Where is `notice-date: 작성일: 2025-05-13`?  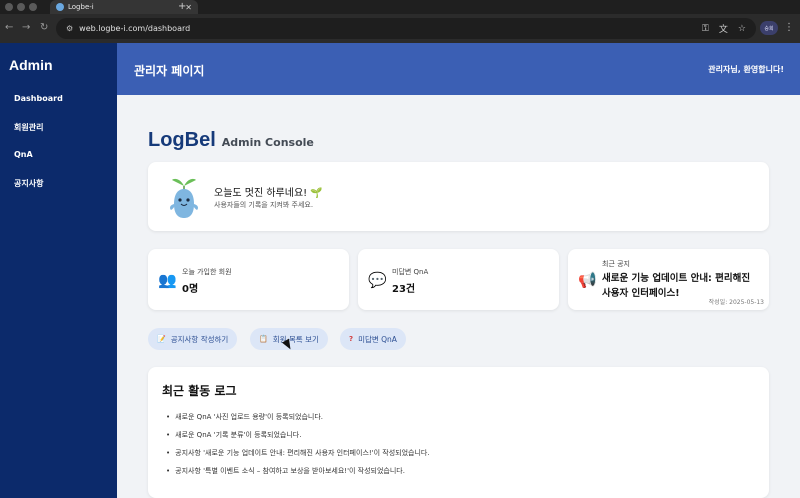
notice-date: 작성일: 2025-05-13 is located at coordinates (736, 302).